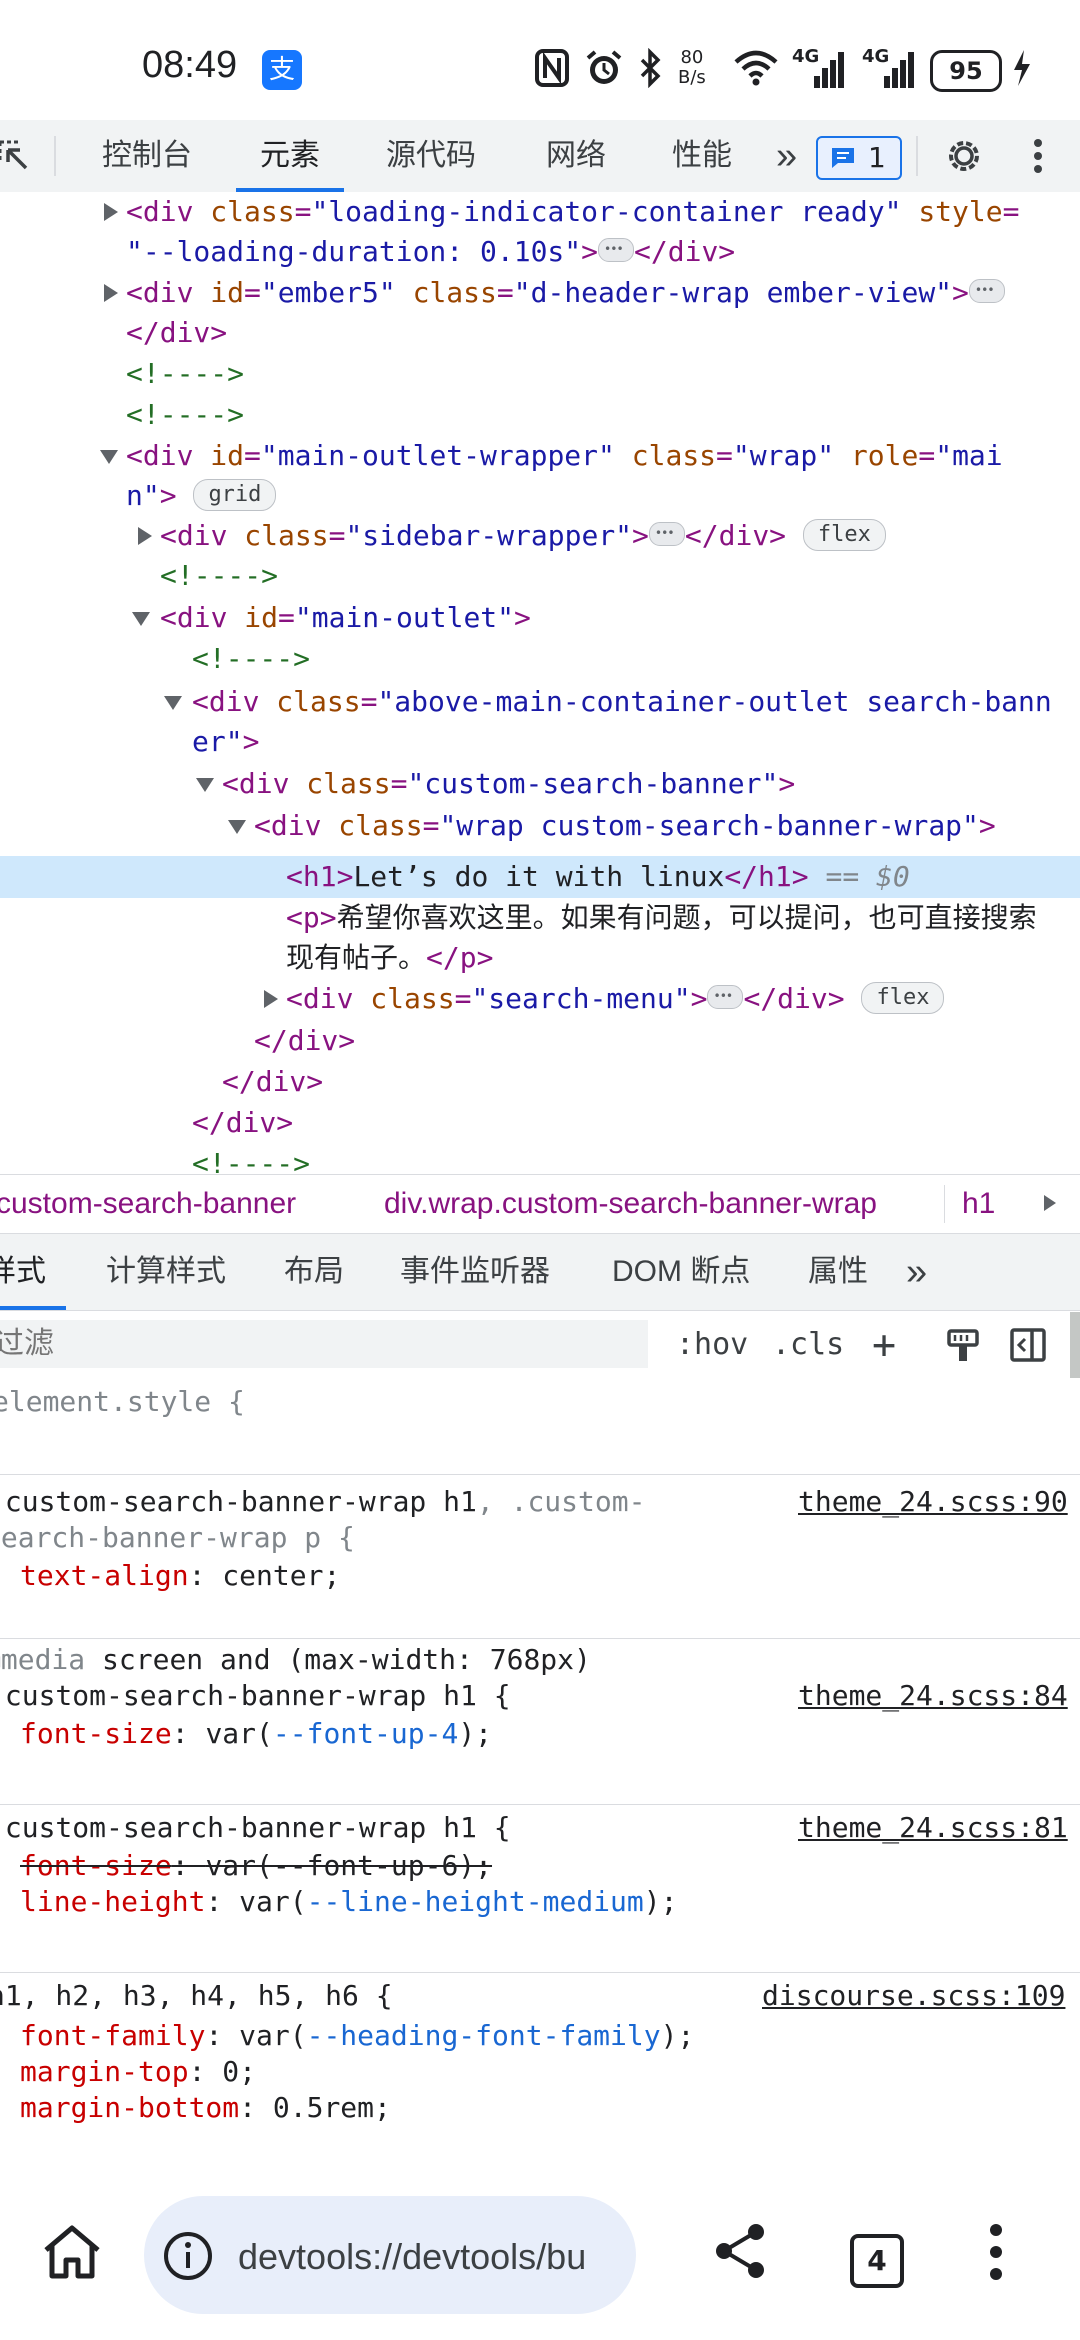 This screenshot has height=2340, width=1080. I want to click on dom-node-main-outlet: <div id="main-outlet">, so click(345, 618).